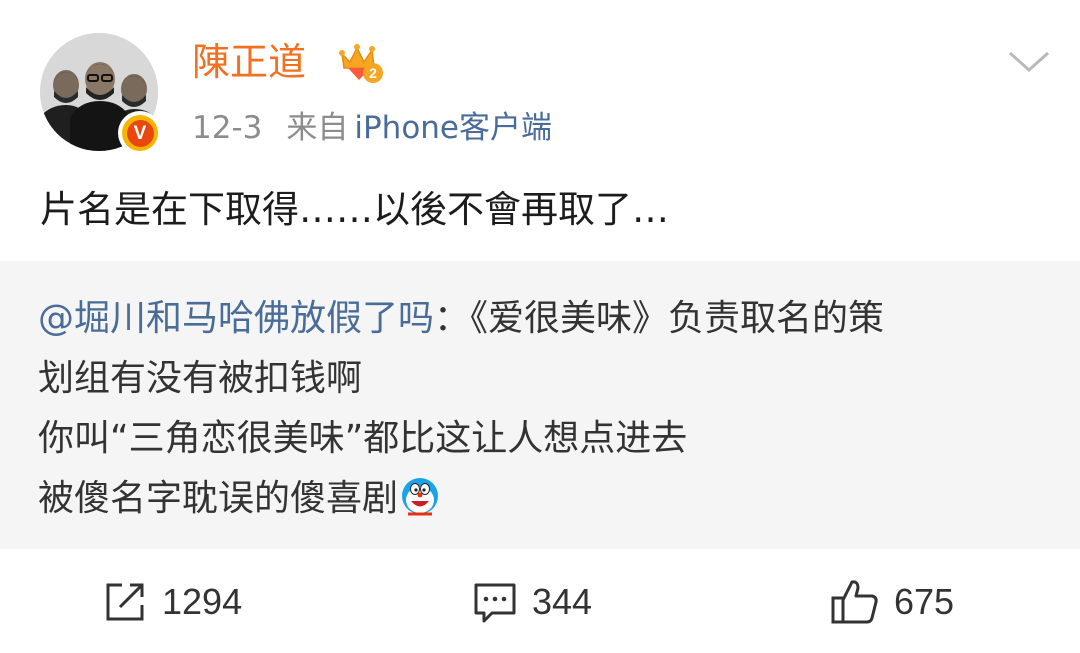 Image resolution: width=1080 pixels, height=653 pixels. Describe the element at coordinates (543, 499) in the screenshot. I see `retweet-line-4: 被傻名字耽误的傻喜剧` at that location.